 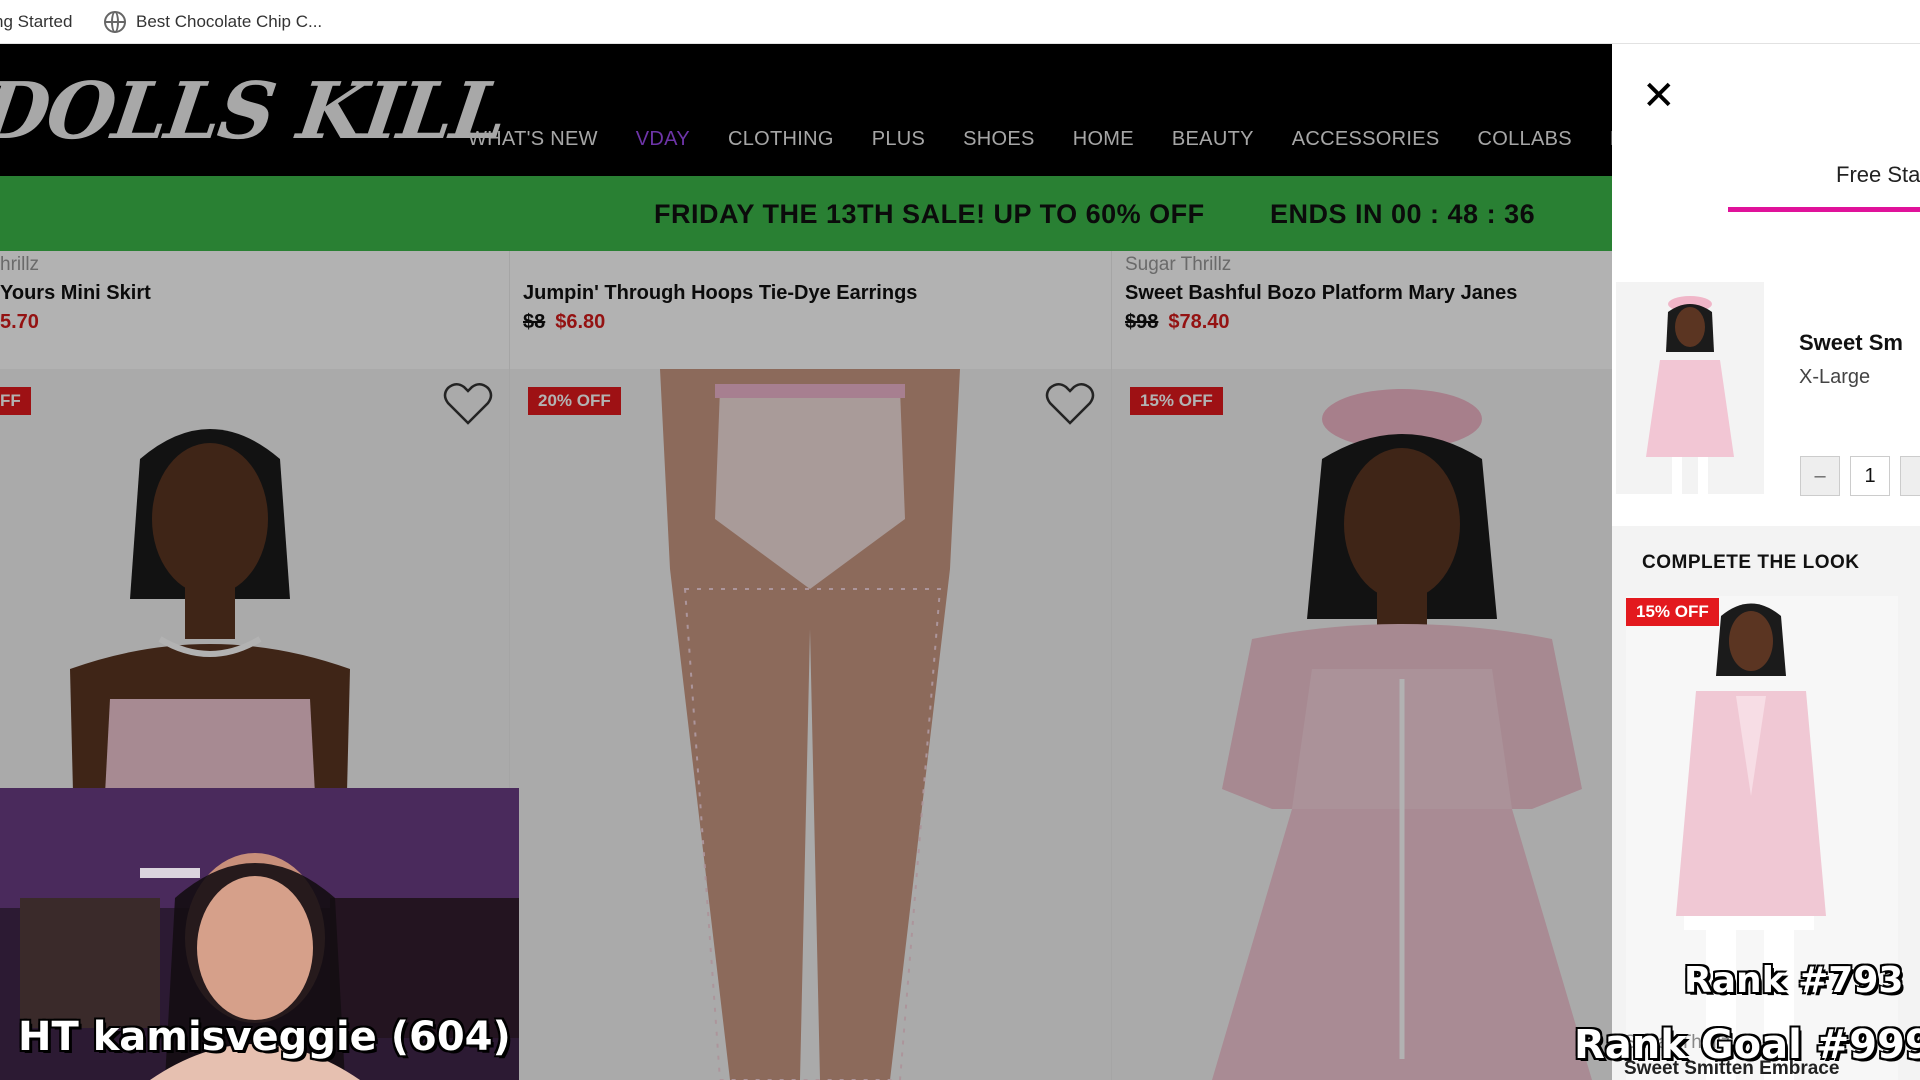 What do you see at coordinates (1659, 96) in the screenshot?
I see `close-icon: ✕` at bounding box center [1659, 96].